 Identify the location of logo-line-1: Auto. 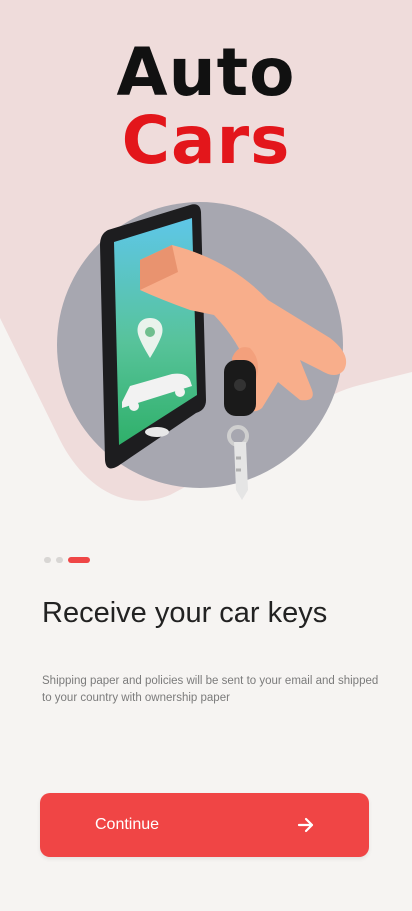
(206, 72).